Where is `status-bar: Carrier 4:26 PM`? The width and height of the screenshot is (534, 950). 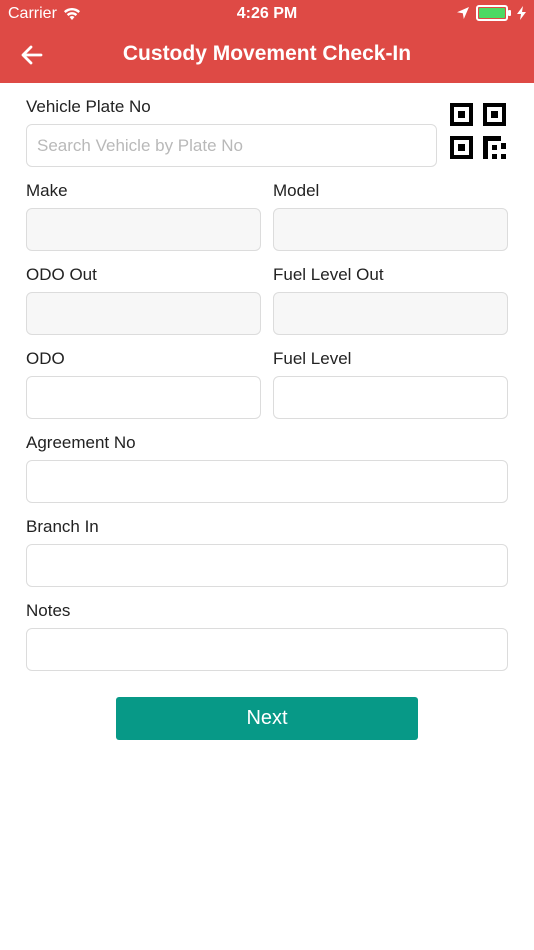 status-bar: Carrier 4:26 PM is located at coordinates (267, 14).